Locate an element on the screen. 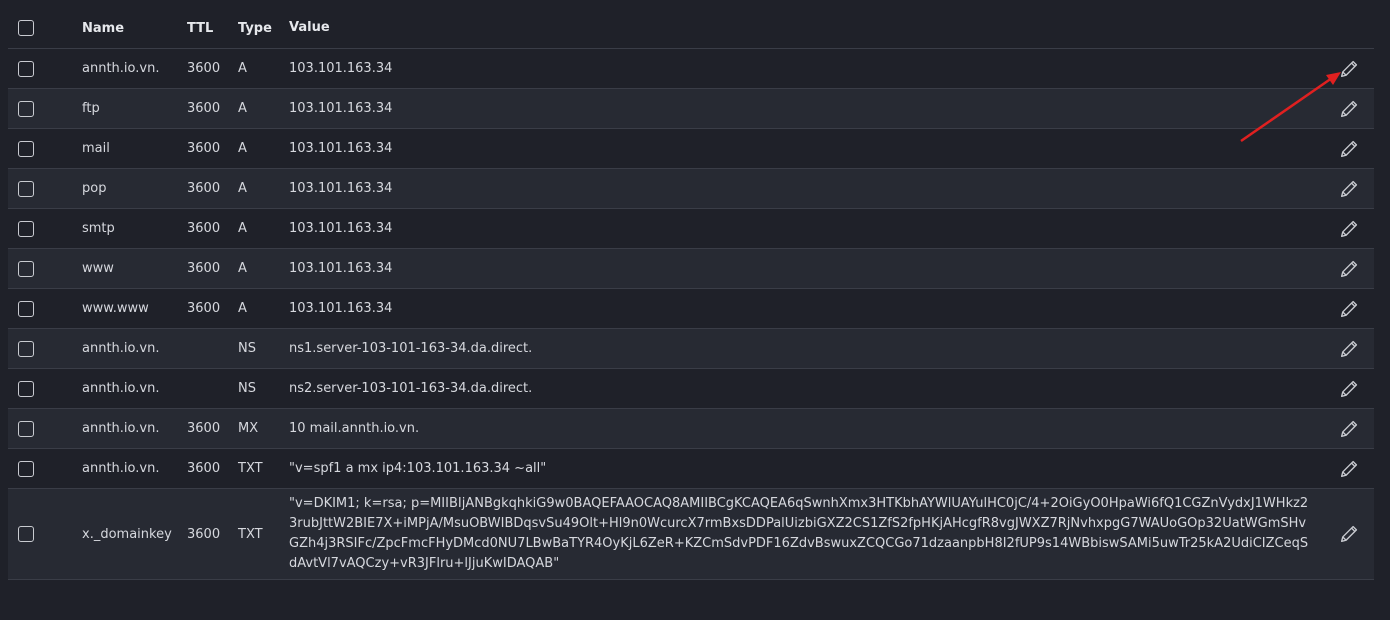 This screenshot has width=1390, height=620. record-name: www.www is located at coordinates (115, 308).